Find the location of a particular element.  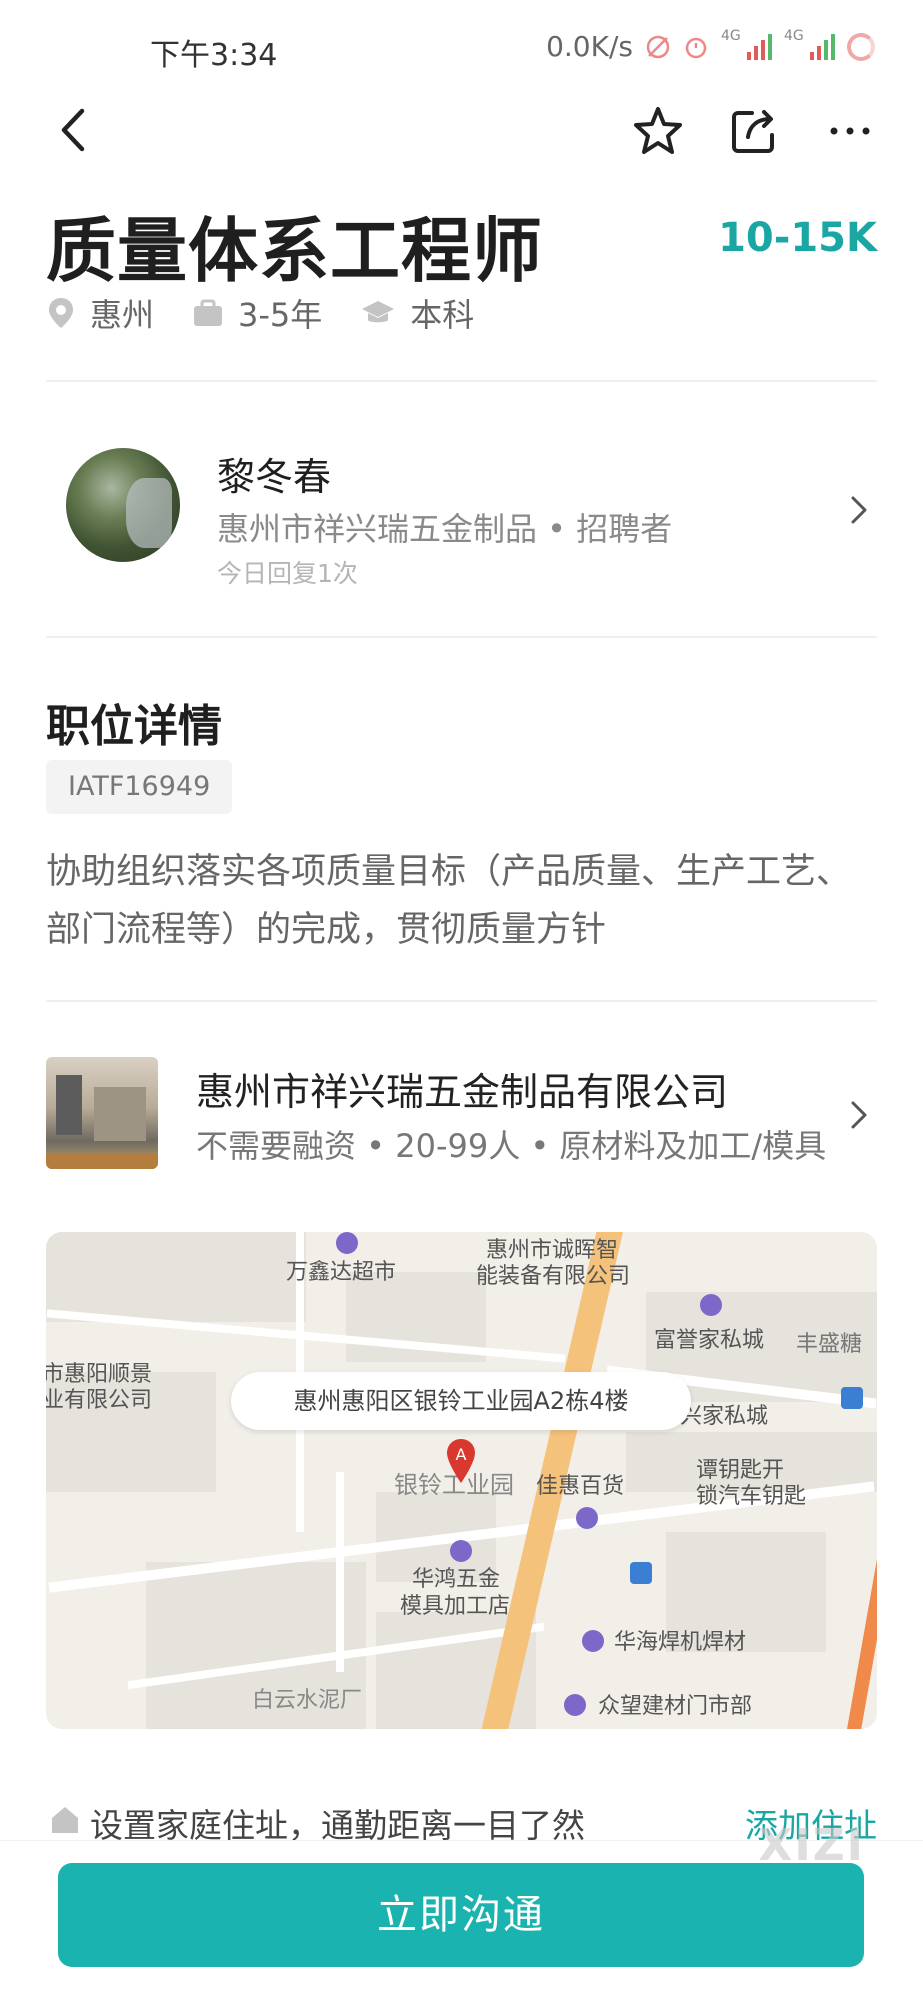

meta-location: 惠州 is located at coordinates (100, 313).